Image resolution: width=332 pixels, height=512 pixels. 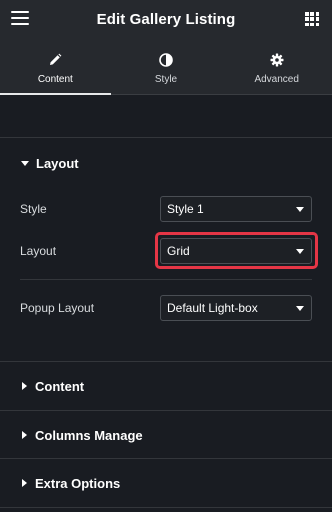 I want to click on caret-down-icon, so click(x=25, y=163).